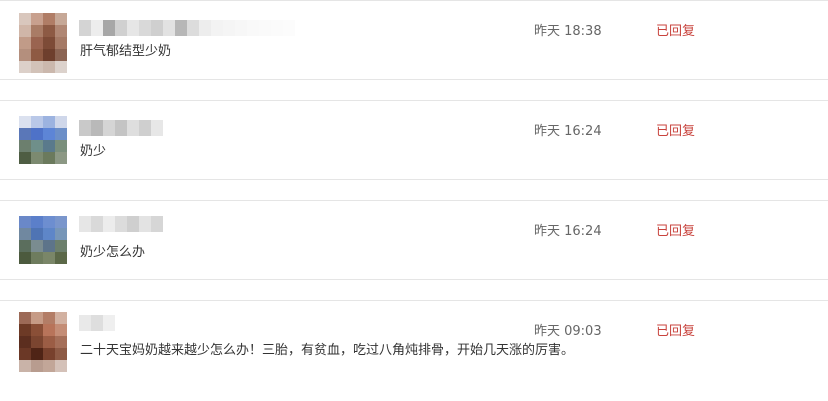  I want to click on message-time: 昨天 18:38, so click(568, 31).